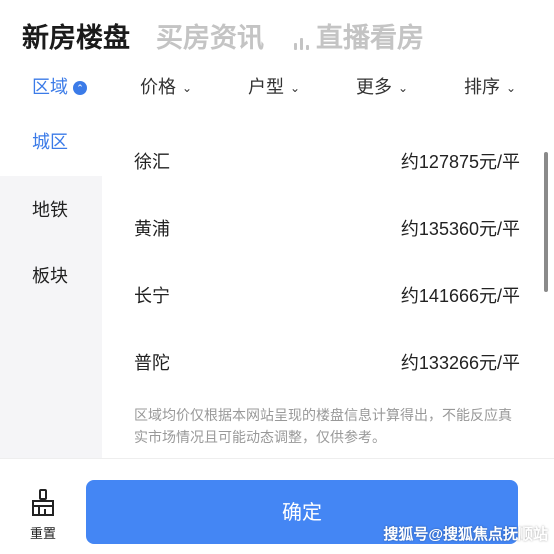 Image resolution: width=554 pixels, height=554 pixels. I want to click on filter-layout-label: 户型, so click(266, 87).